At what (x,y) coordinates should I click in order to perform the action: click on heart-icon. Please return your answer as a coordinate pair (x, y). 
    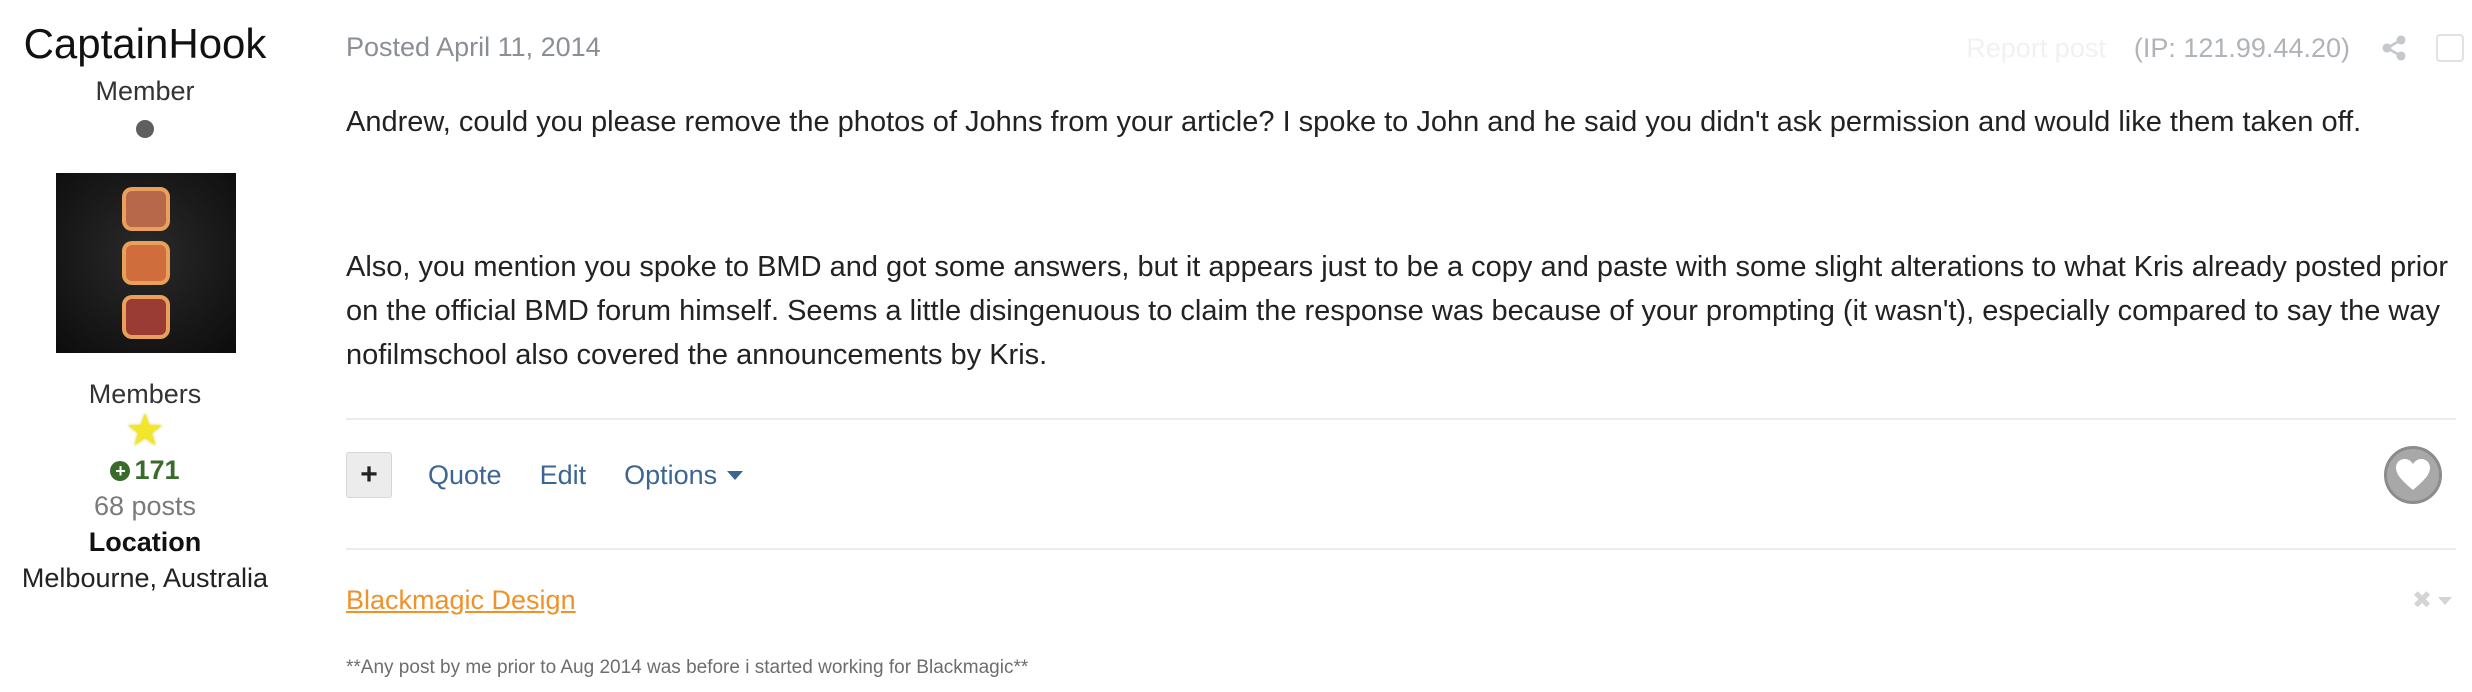
    Looking at the image, I should click on (2413, 474).